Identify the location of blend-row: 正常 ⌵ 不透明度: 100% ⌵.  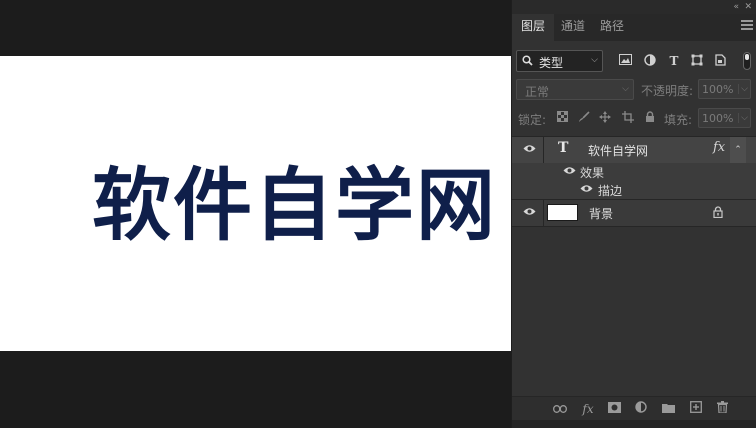
(634, 90).